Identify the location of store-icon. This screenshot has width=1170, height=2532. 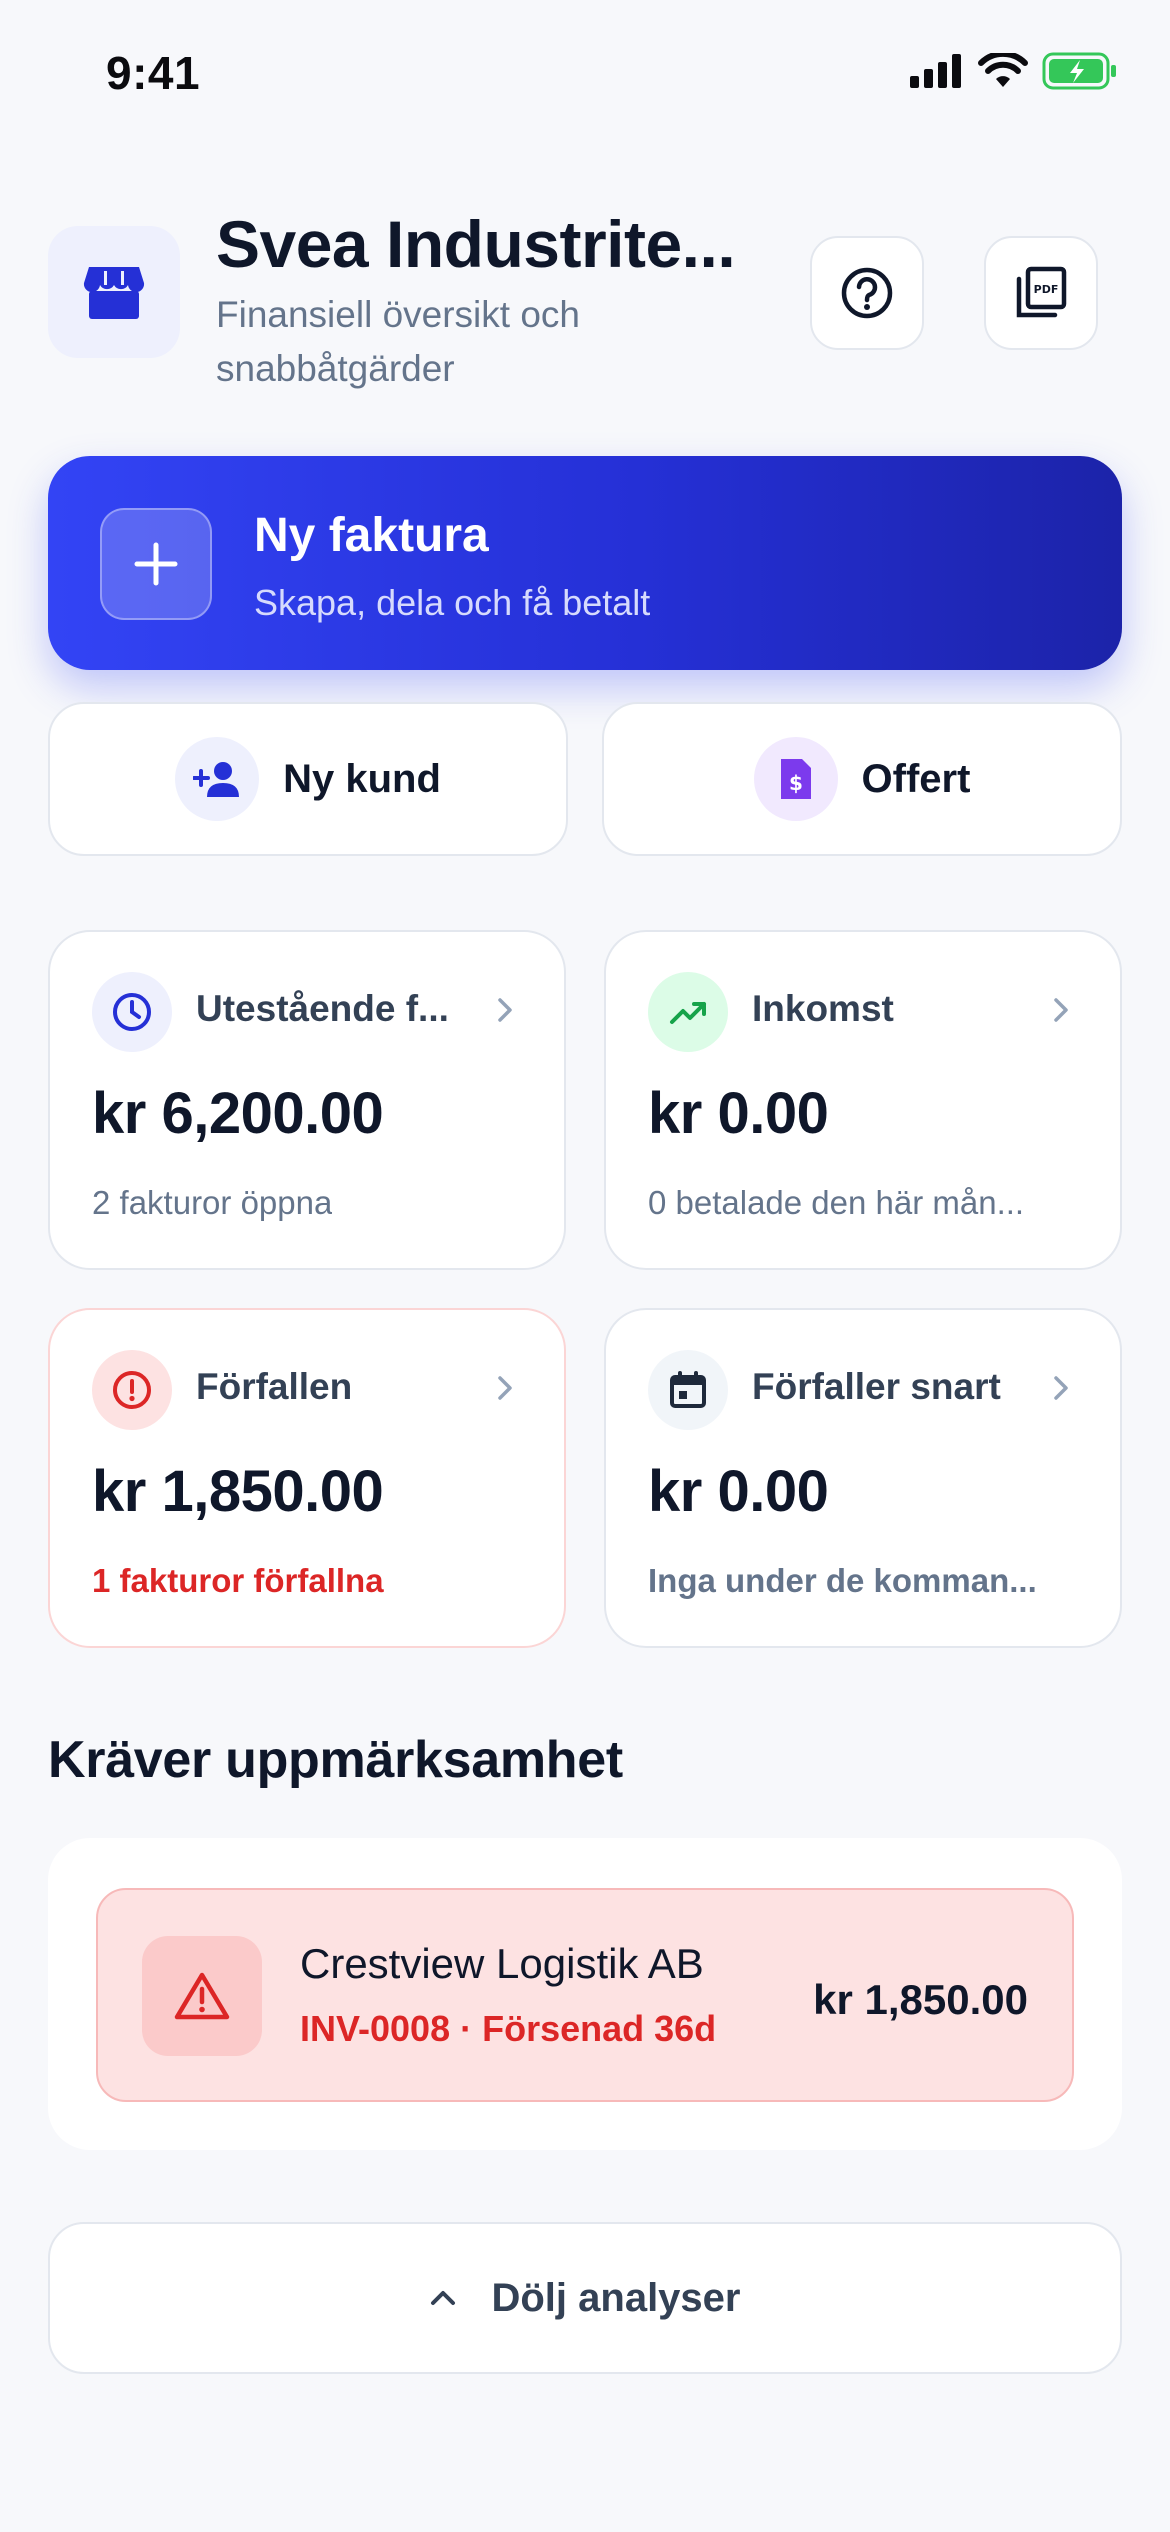
(114, 293).